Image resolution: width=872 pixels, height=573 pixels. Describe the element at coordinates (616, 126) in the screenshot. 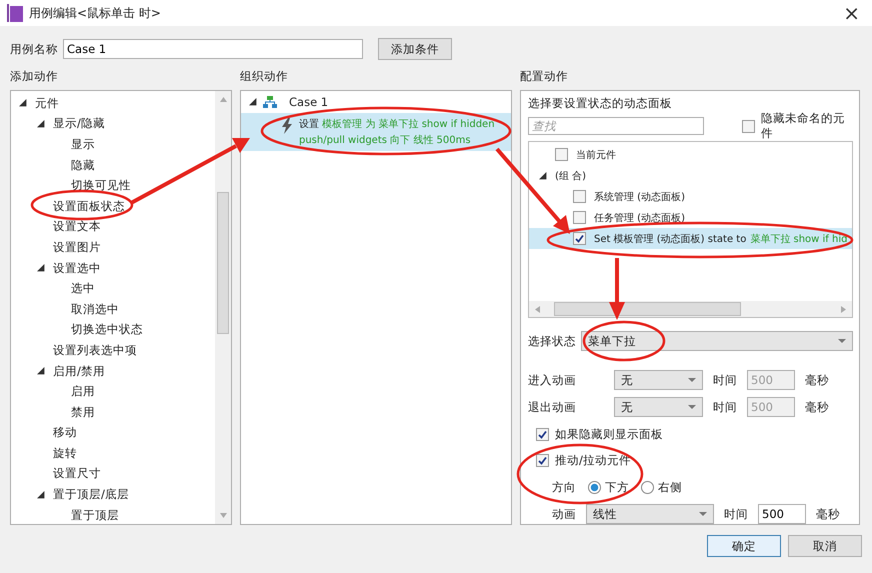

I see `search-field: 查找` at that location.